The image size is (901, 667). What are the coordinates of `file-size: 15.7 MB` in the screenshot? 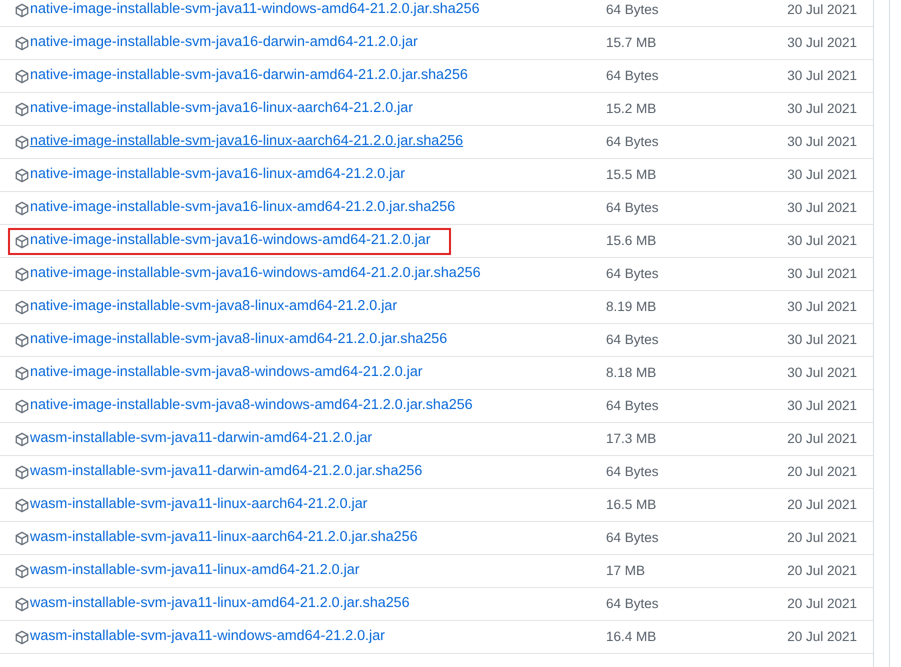 It's located at (632, 43).